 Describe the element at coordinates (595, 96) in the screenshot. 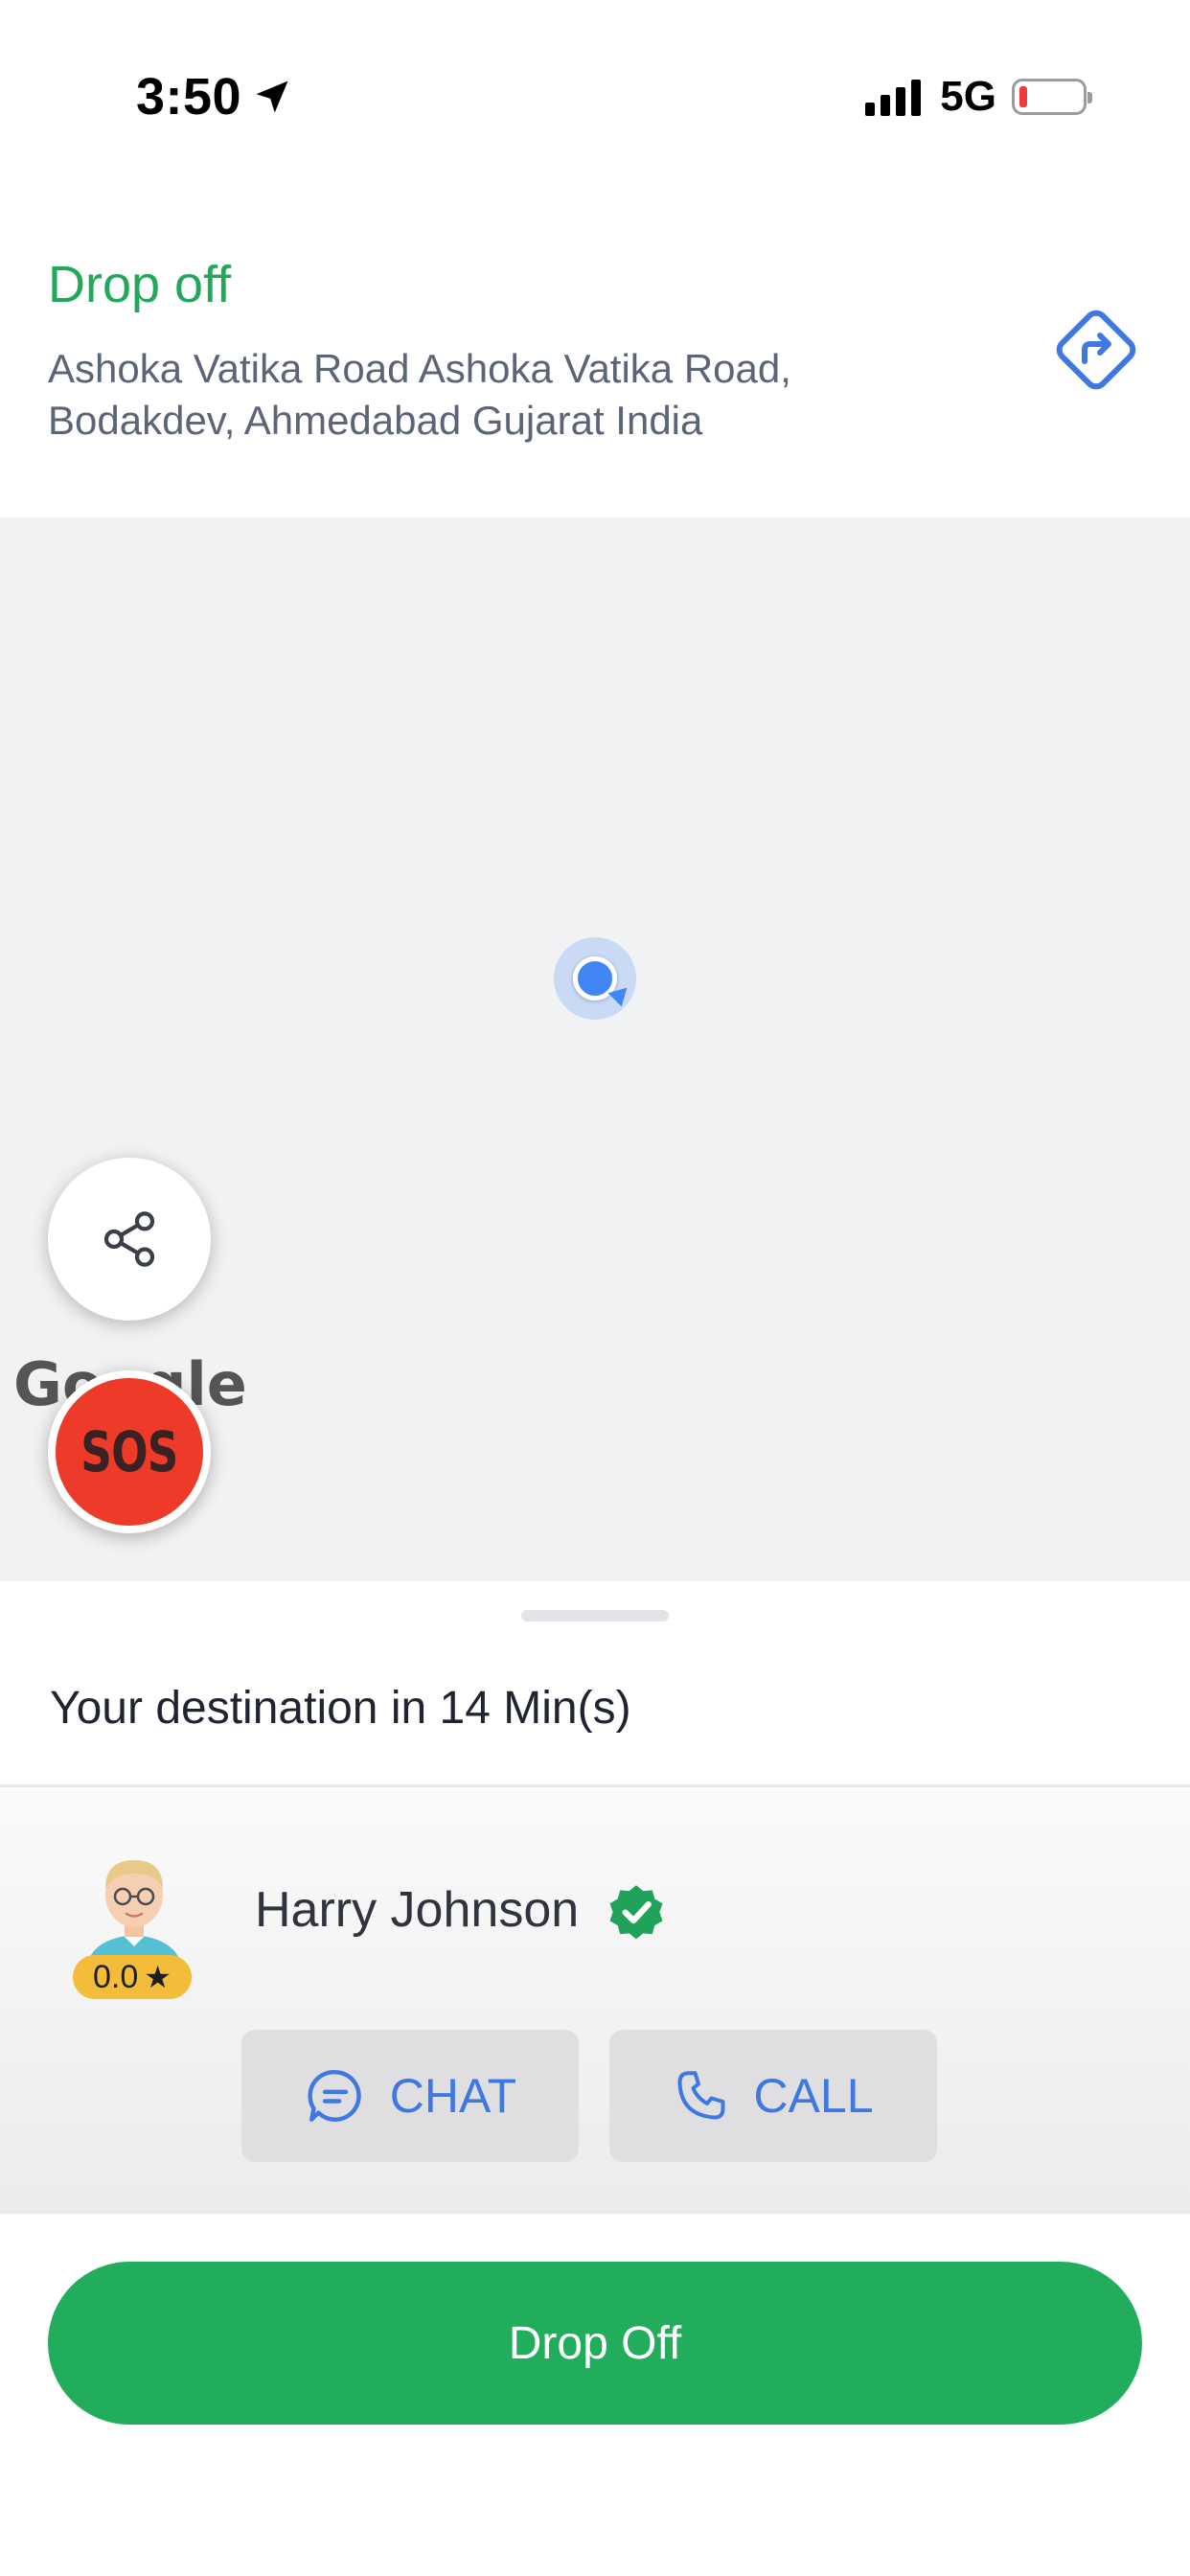

I see `status-bar: 3:50 5G` at that location.